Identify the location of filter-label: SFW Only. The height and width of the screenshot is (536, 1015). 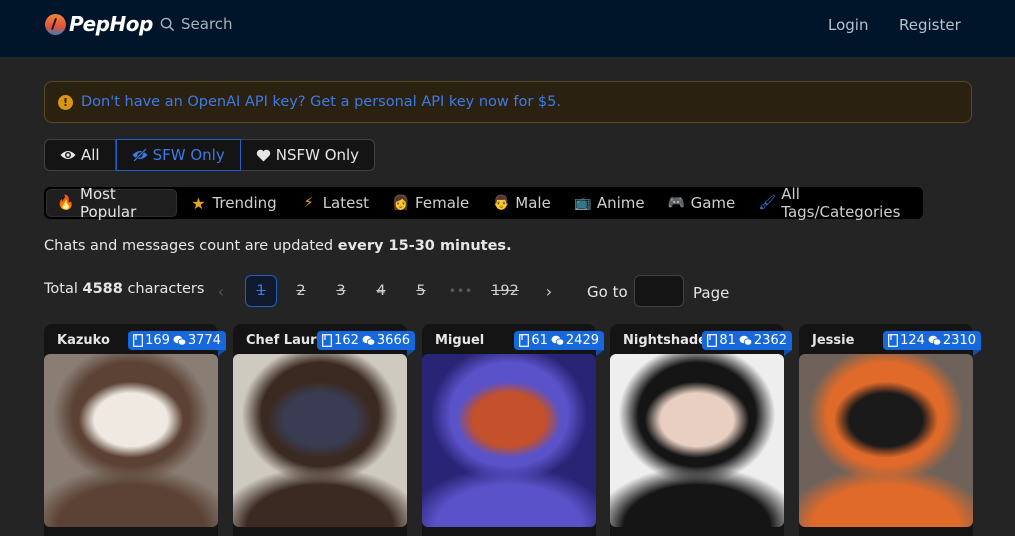
(188, 155).